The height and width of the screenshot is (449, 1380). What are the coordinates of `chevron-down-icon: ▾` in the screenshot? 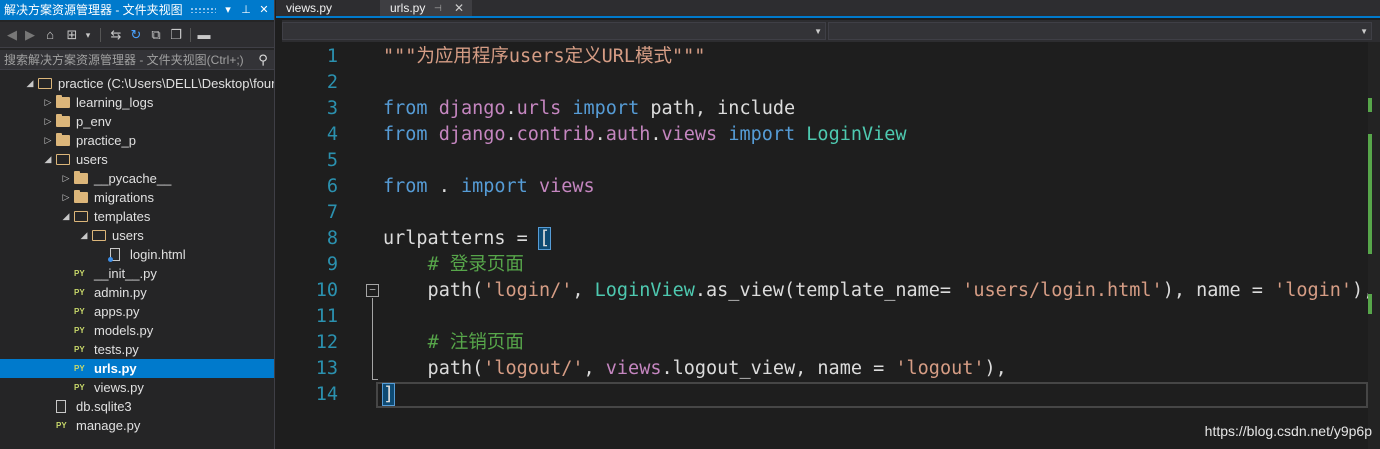 It's located at (88, 35).